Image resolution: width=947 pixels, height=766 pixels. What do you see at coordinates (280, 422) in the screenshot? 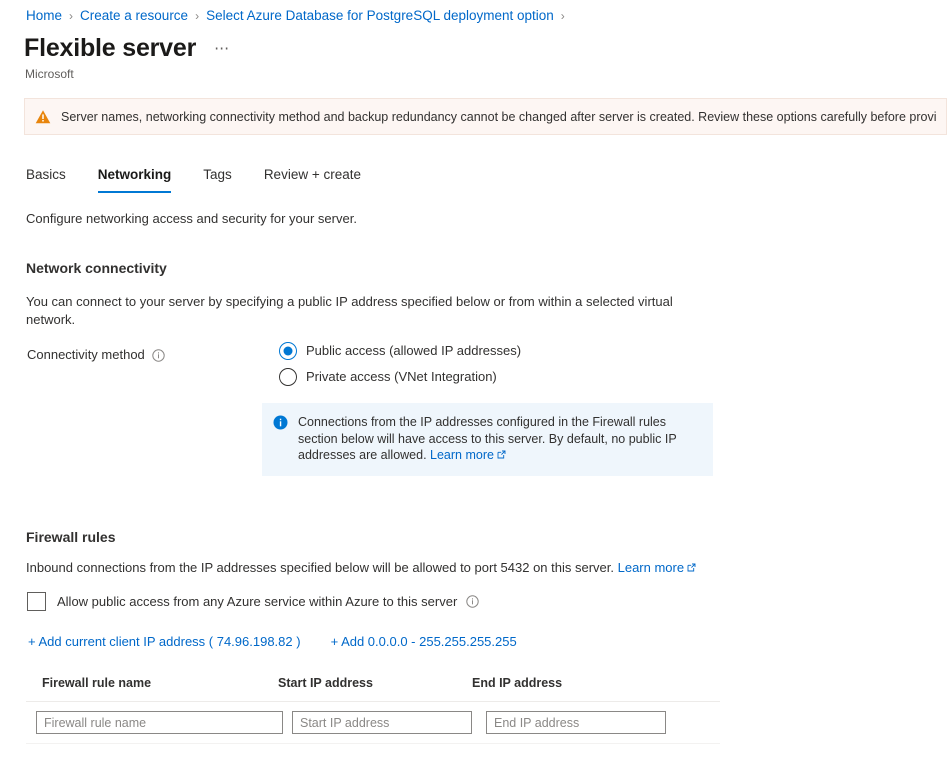
I see `info-circle-icon` at bounding box center [280, 422].